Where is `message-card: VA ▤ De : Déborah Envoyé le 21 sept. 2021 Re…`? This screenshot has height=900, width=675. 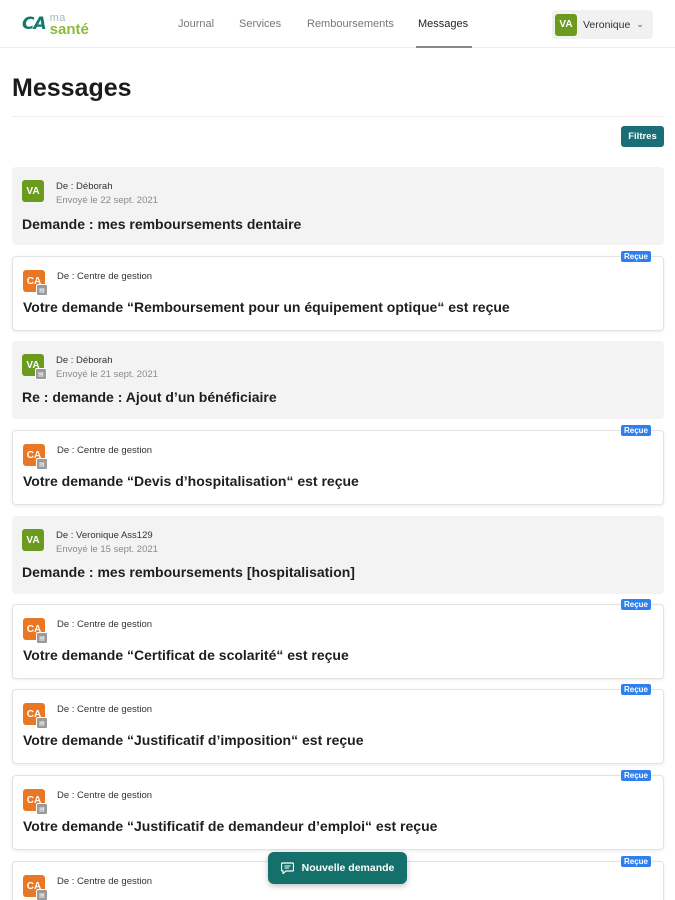
message-card: VA ▤ De : Déborah Envoyé le 21 sept. 2021 Re… is located at coordinates (338, 380).